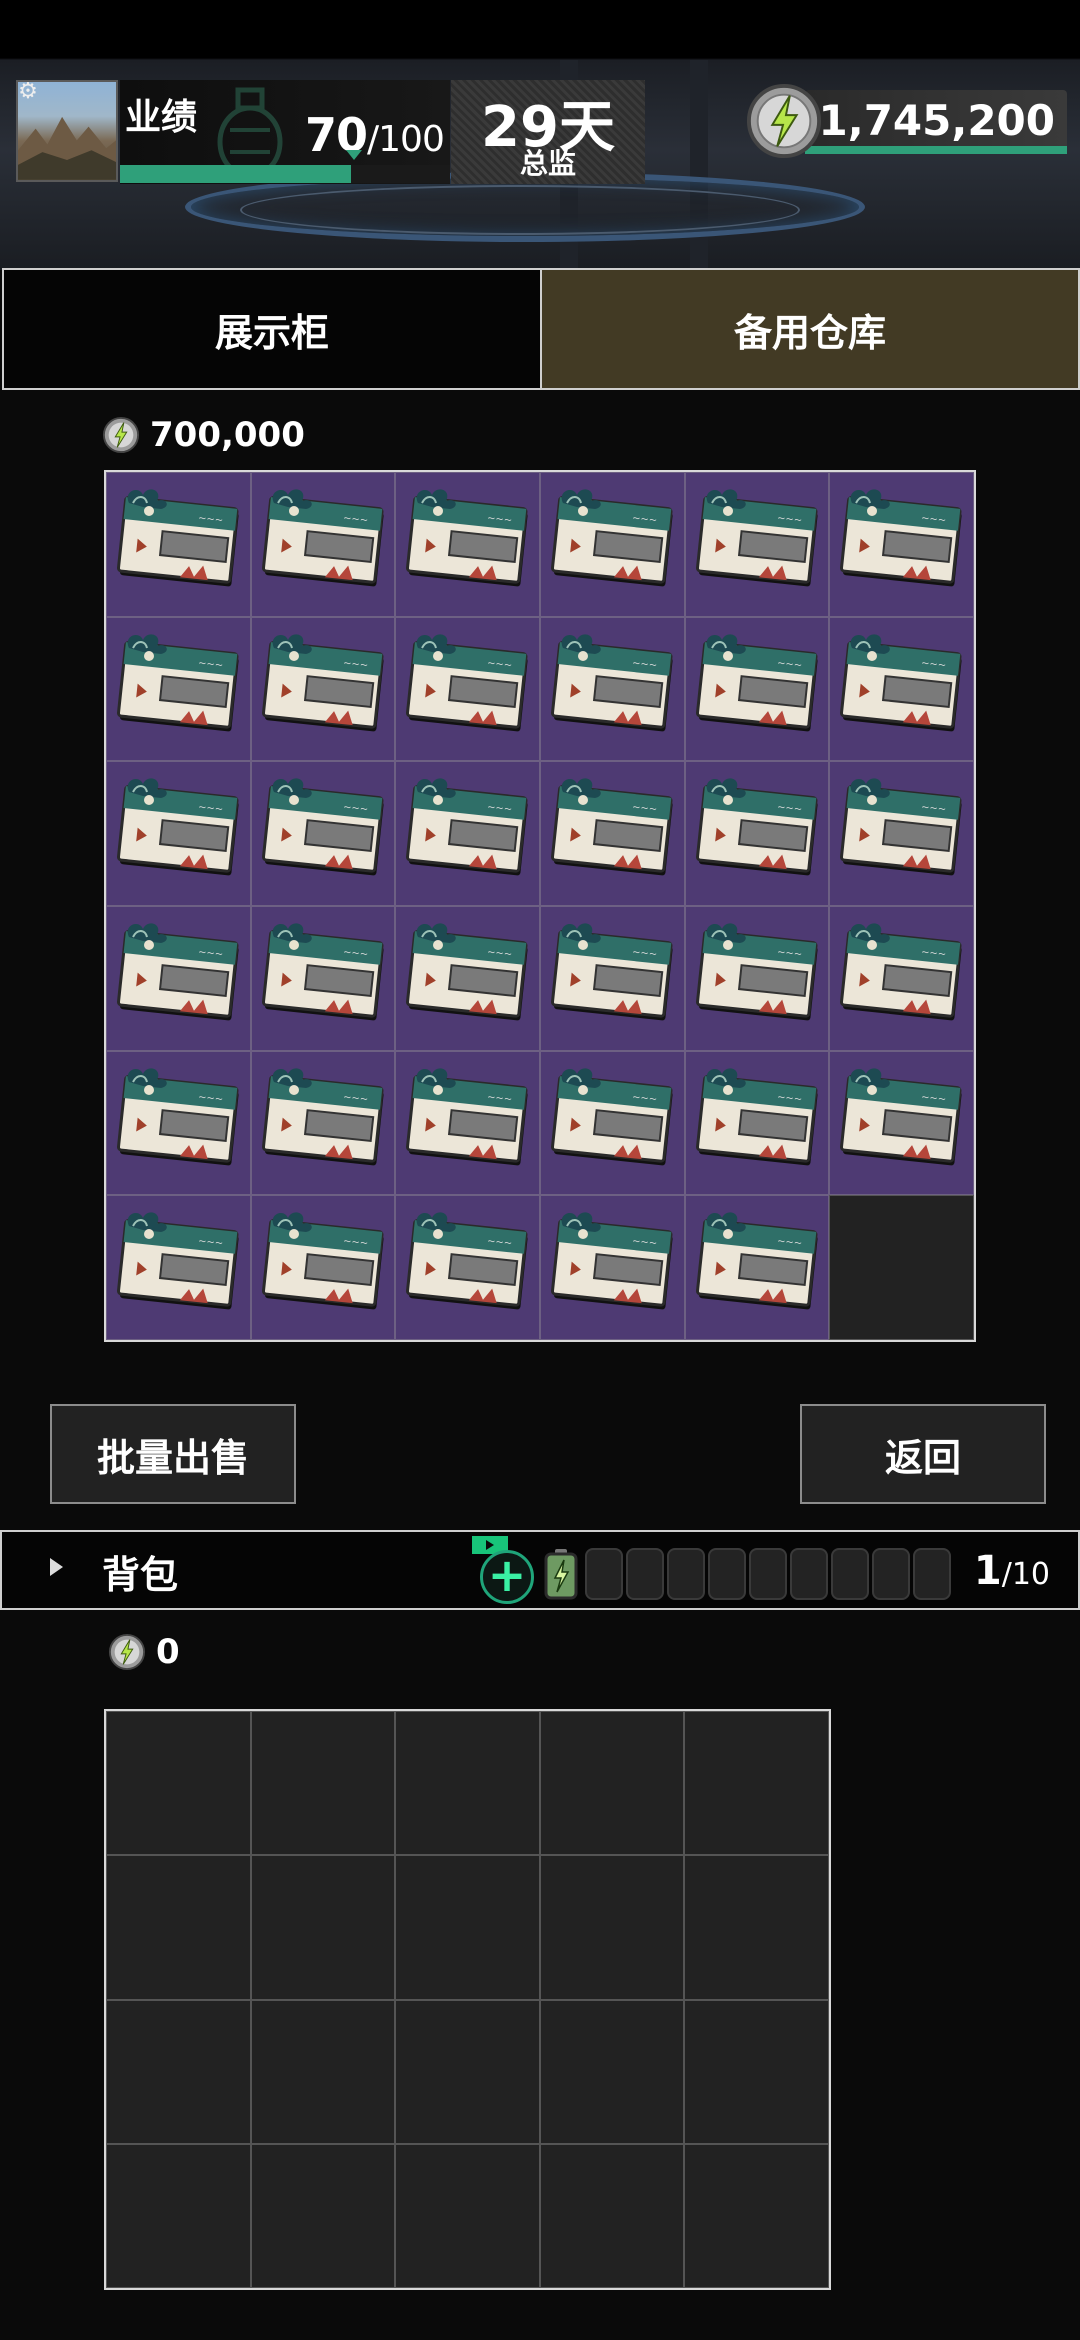 The height and width of the screenshot is (2340, 1080). Describe the element at coordinates (235, 174) in the screenshot. I see `performance-progress-fill` at that location.